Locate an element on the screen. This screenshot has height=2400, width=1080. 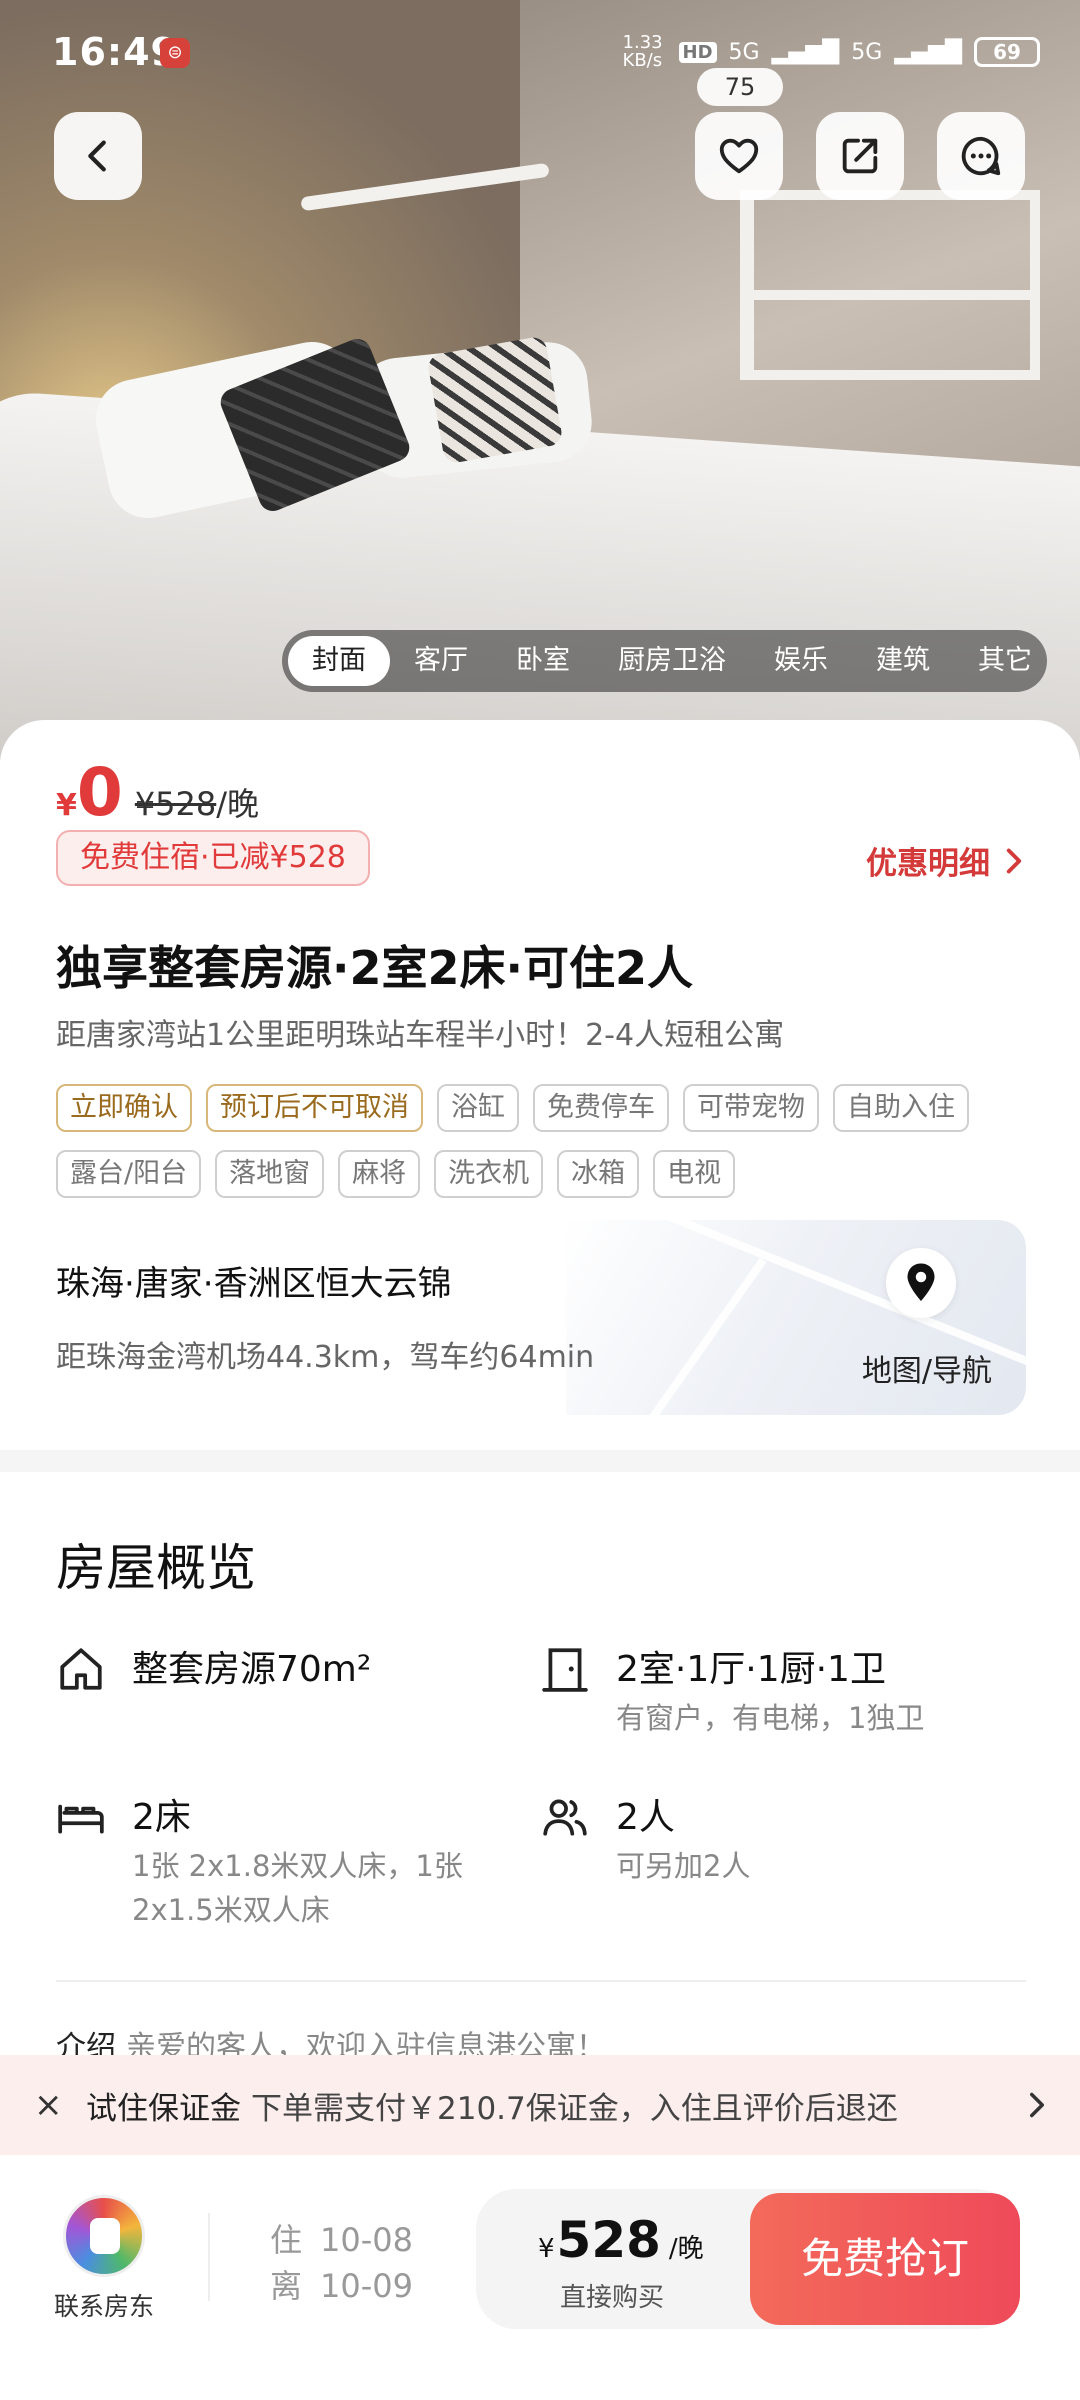
promo-detail-label: 优惠明细 is located at coordinates (928, 864).